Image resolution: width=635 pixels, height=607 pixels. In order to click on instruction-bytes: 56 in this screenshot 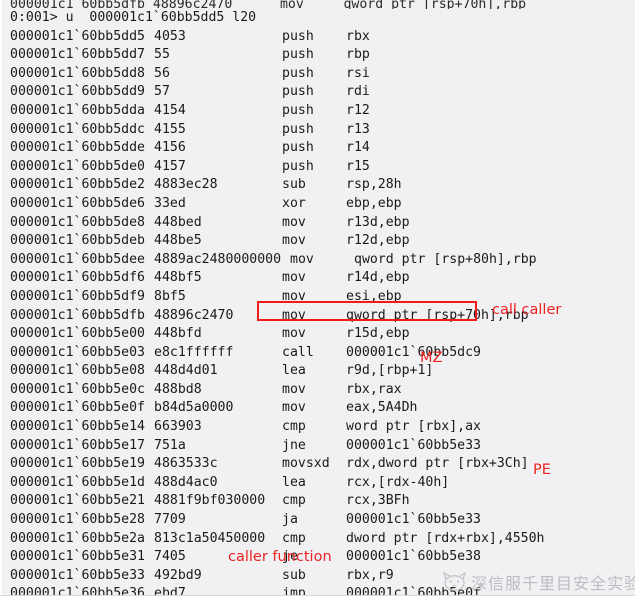, I will do `click(162, 73)`.